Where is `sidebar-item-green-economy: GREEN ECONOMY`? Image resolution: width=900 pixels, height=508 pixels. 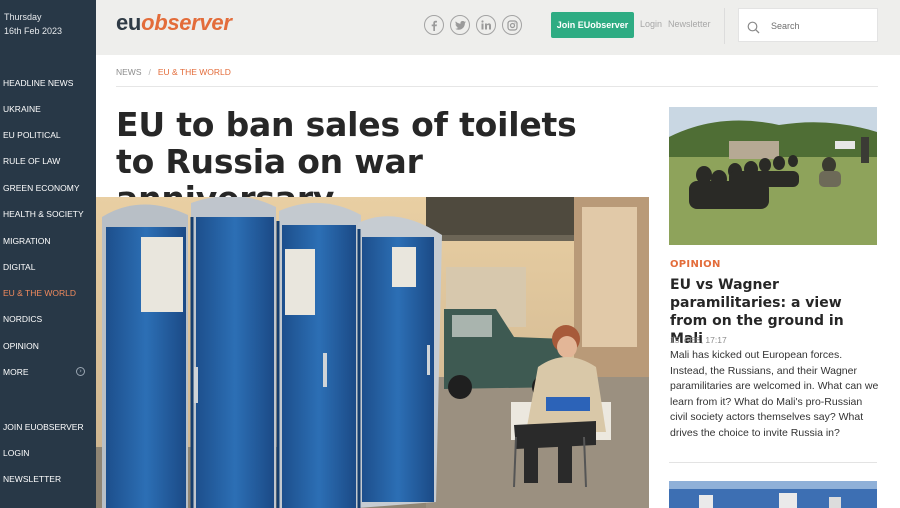
sidebar-item-green-economy: GREEN ECONOMY is located at coordinates (41, 188).